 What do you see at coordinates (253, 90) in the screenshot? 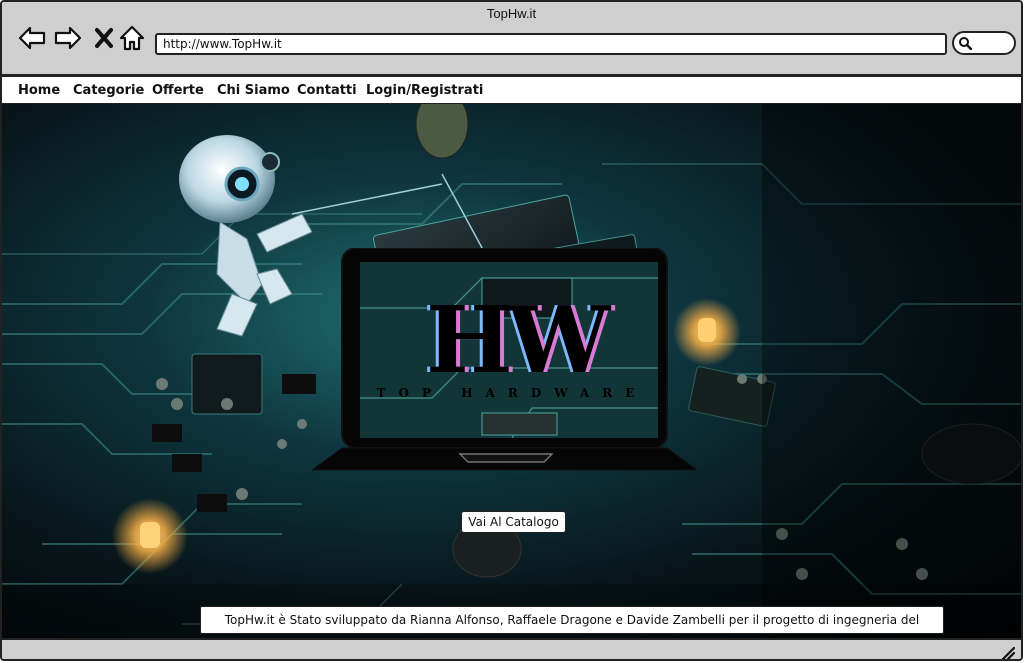
I see `menu-item-chi-siamo: Chi Siamo` at bounding box center [253, 90].